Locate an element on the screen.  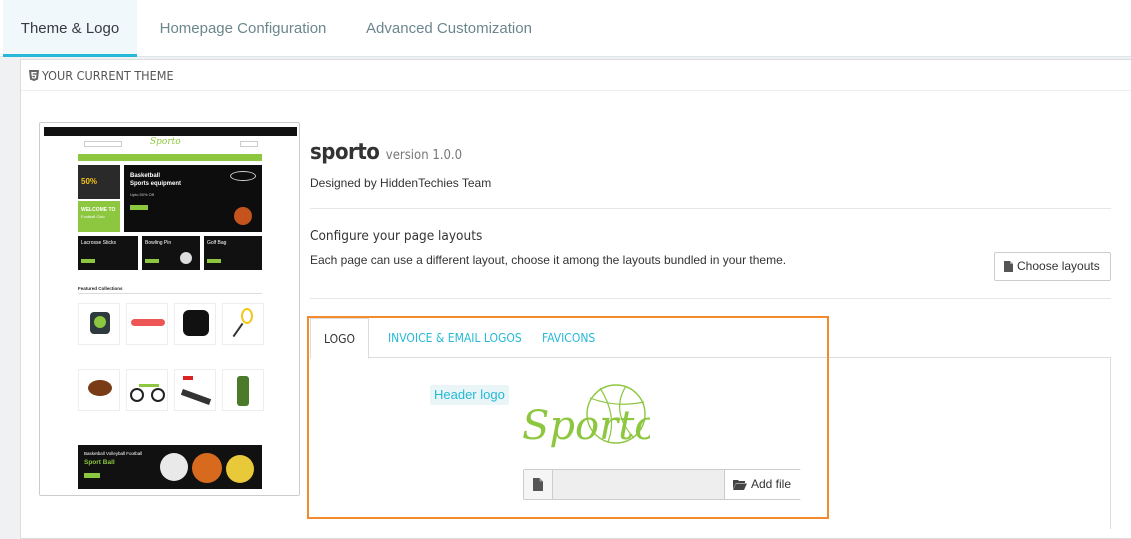
tab-homepage-configuration: Homepage Configuration is located at coordinates (243, 28).